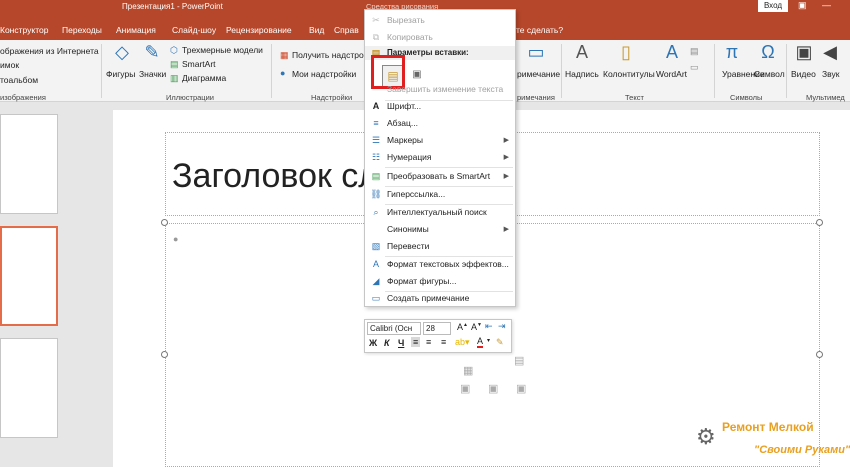 This screenshot has width=850, height=467. I want to click on tab-slideshow: Слайд-шоу, so click(194, 30).